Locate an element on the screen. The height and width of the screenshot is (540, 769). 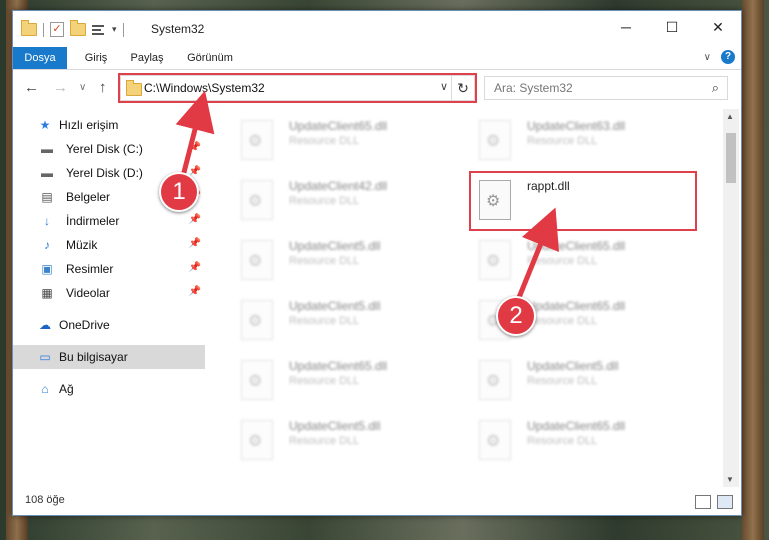
arrow-to-address-bar is located at coordinates (195, 135).